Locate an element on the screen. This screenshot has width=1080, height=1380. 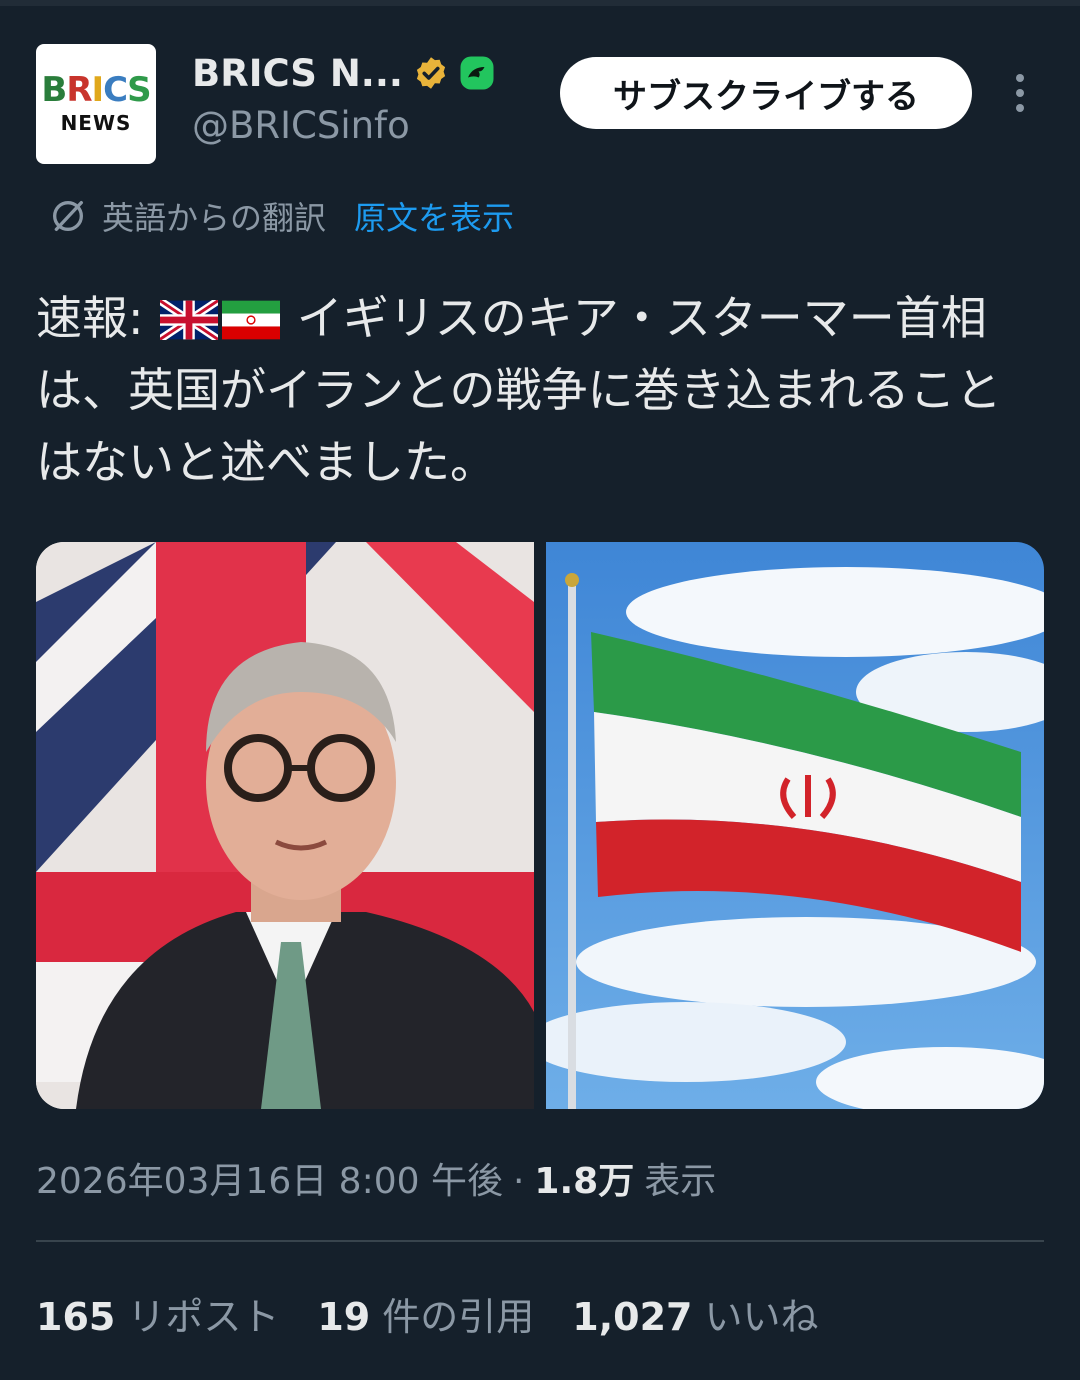
like-stat: 1,027 いいね is located at coordinates (695, 1313).